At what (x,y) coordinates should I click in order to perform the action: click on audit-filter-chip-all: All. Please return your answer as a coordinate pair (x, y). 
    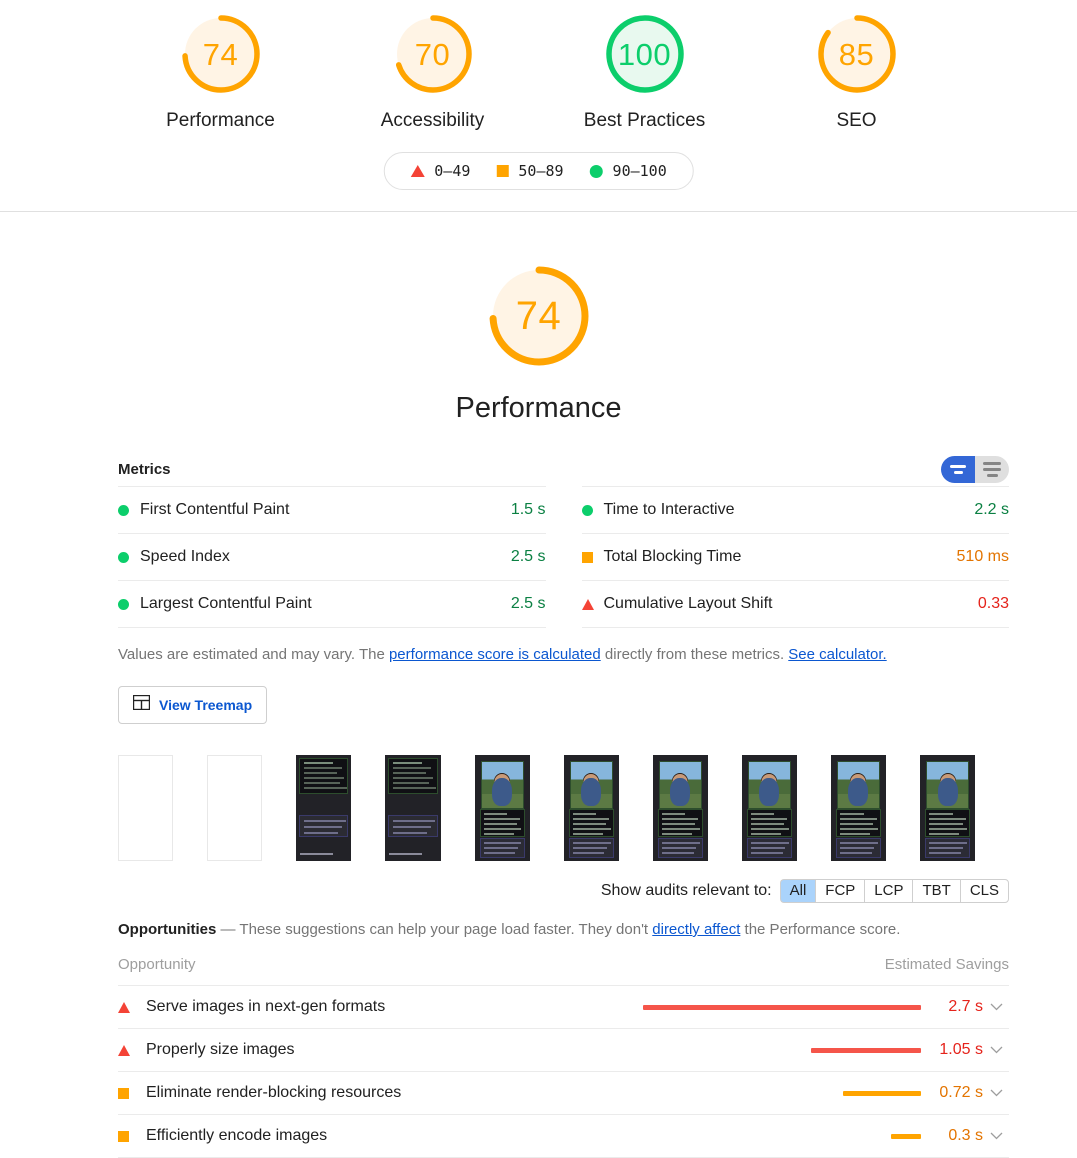
    Looking at the image, I should click on (797, 891).